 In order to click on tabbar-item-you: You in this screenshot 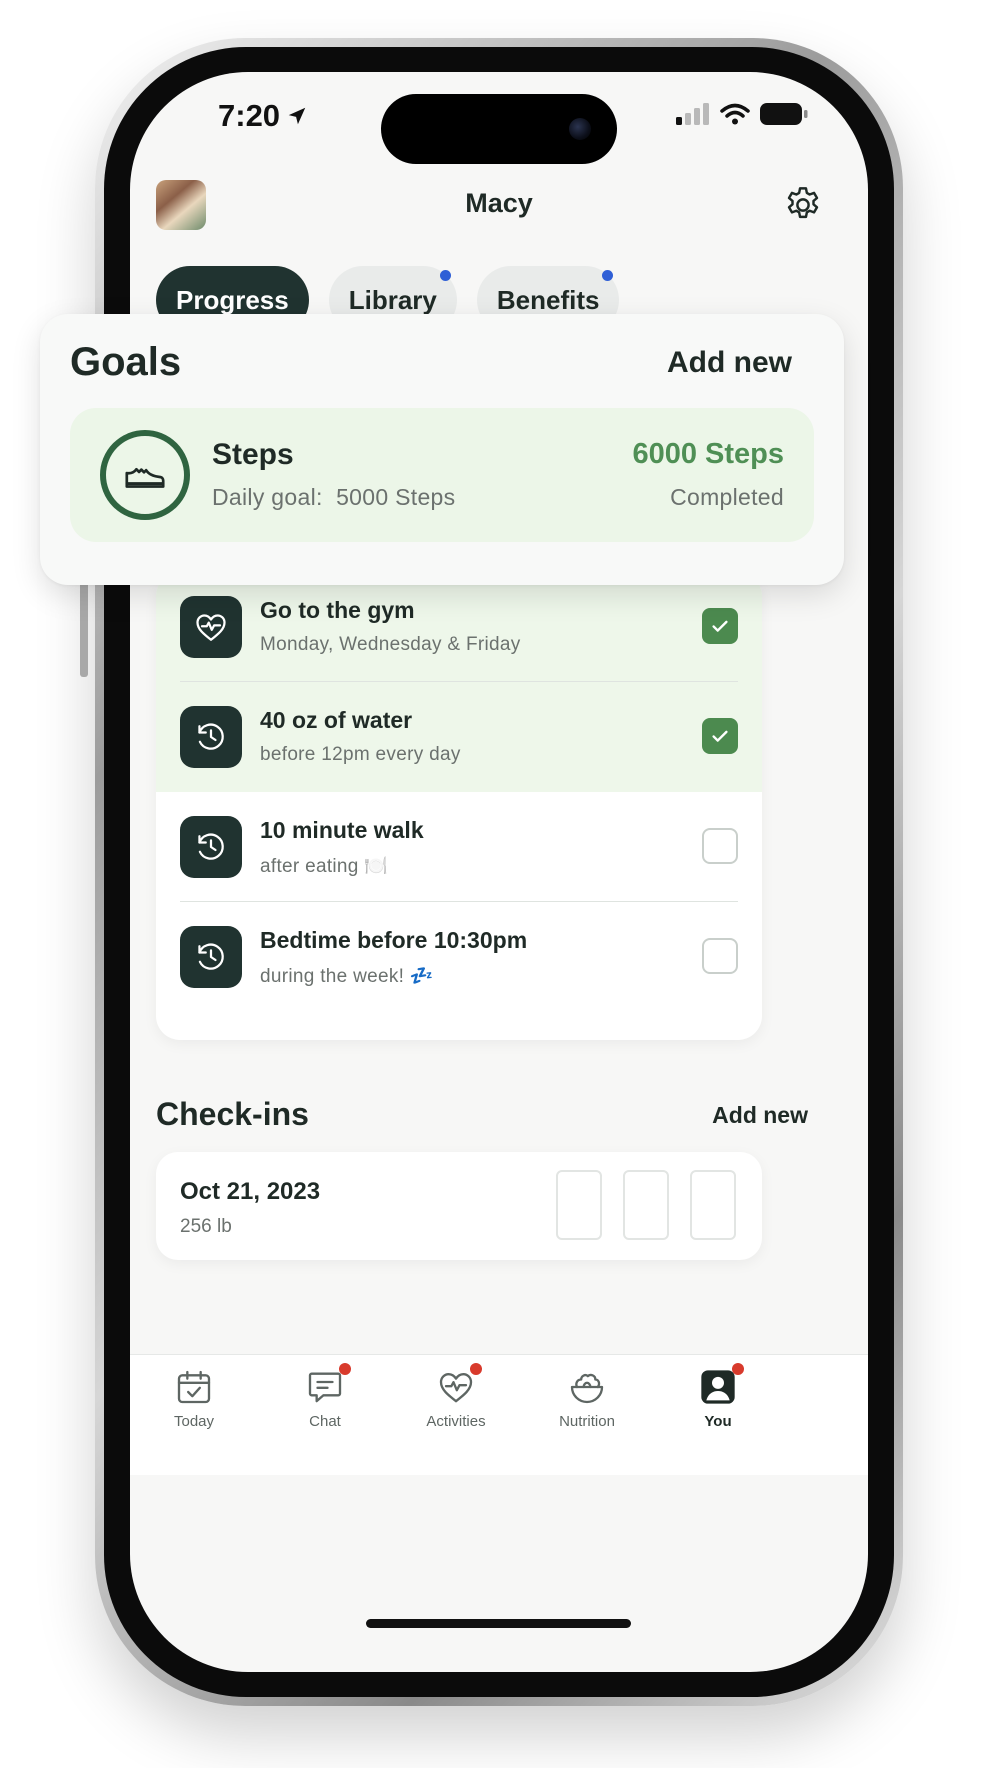, I will do `click(718, 1396)`.